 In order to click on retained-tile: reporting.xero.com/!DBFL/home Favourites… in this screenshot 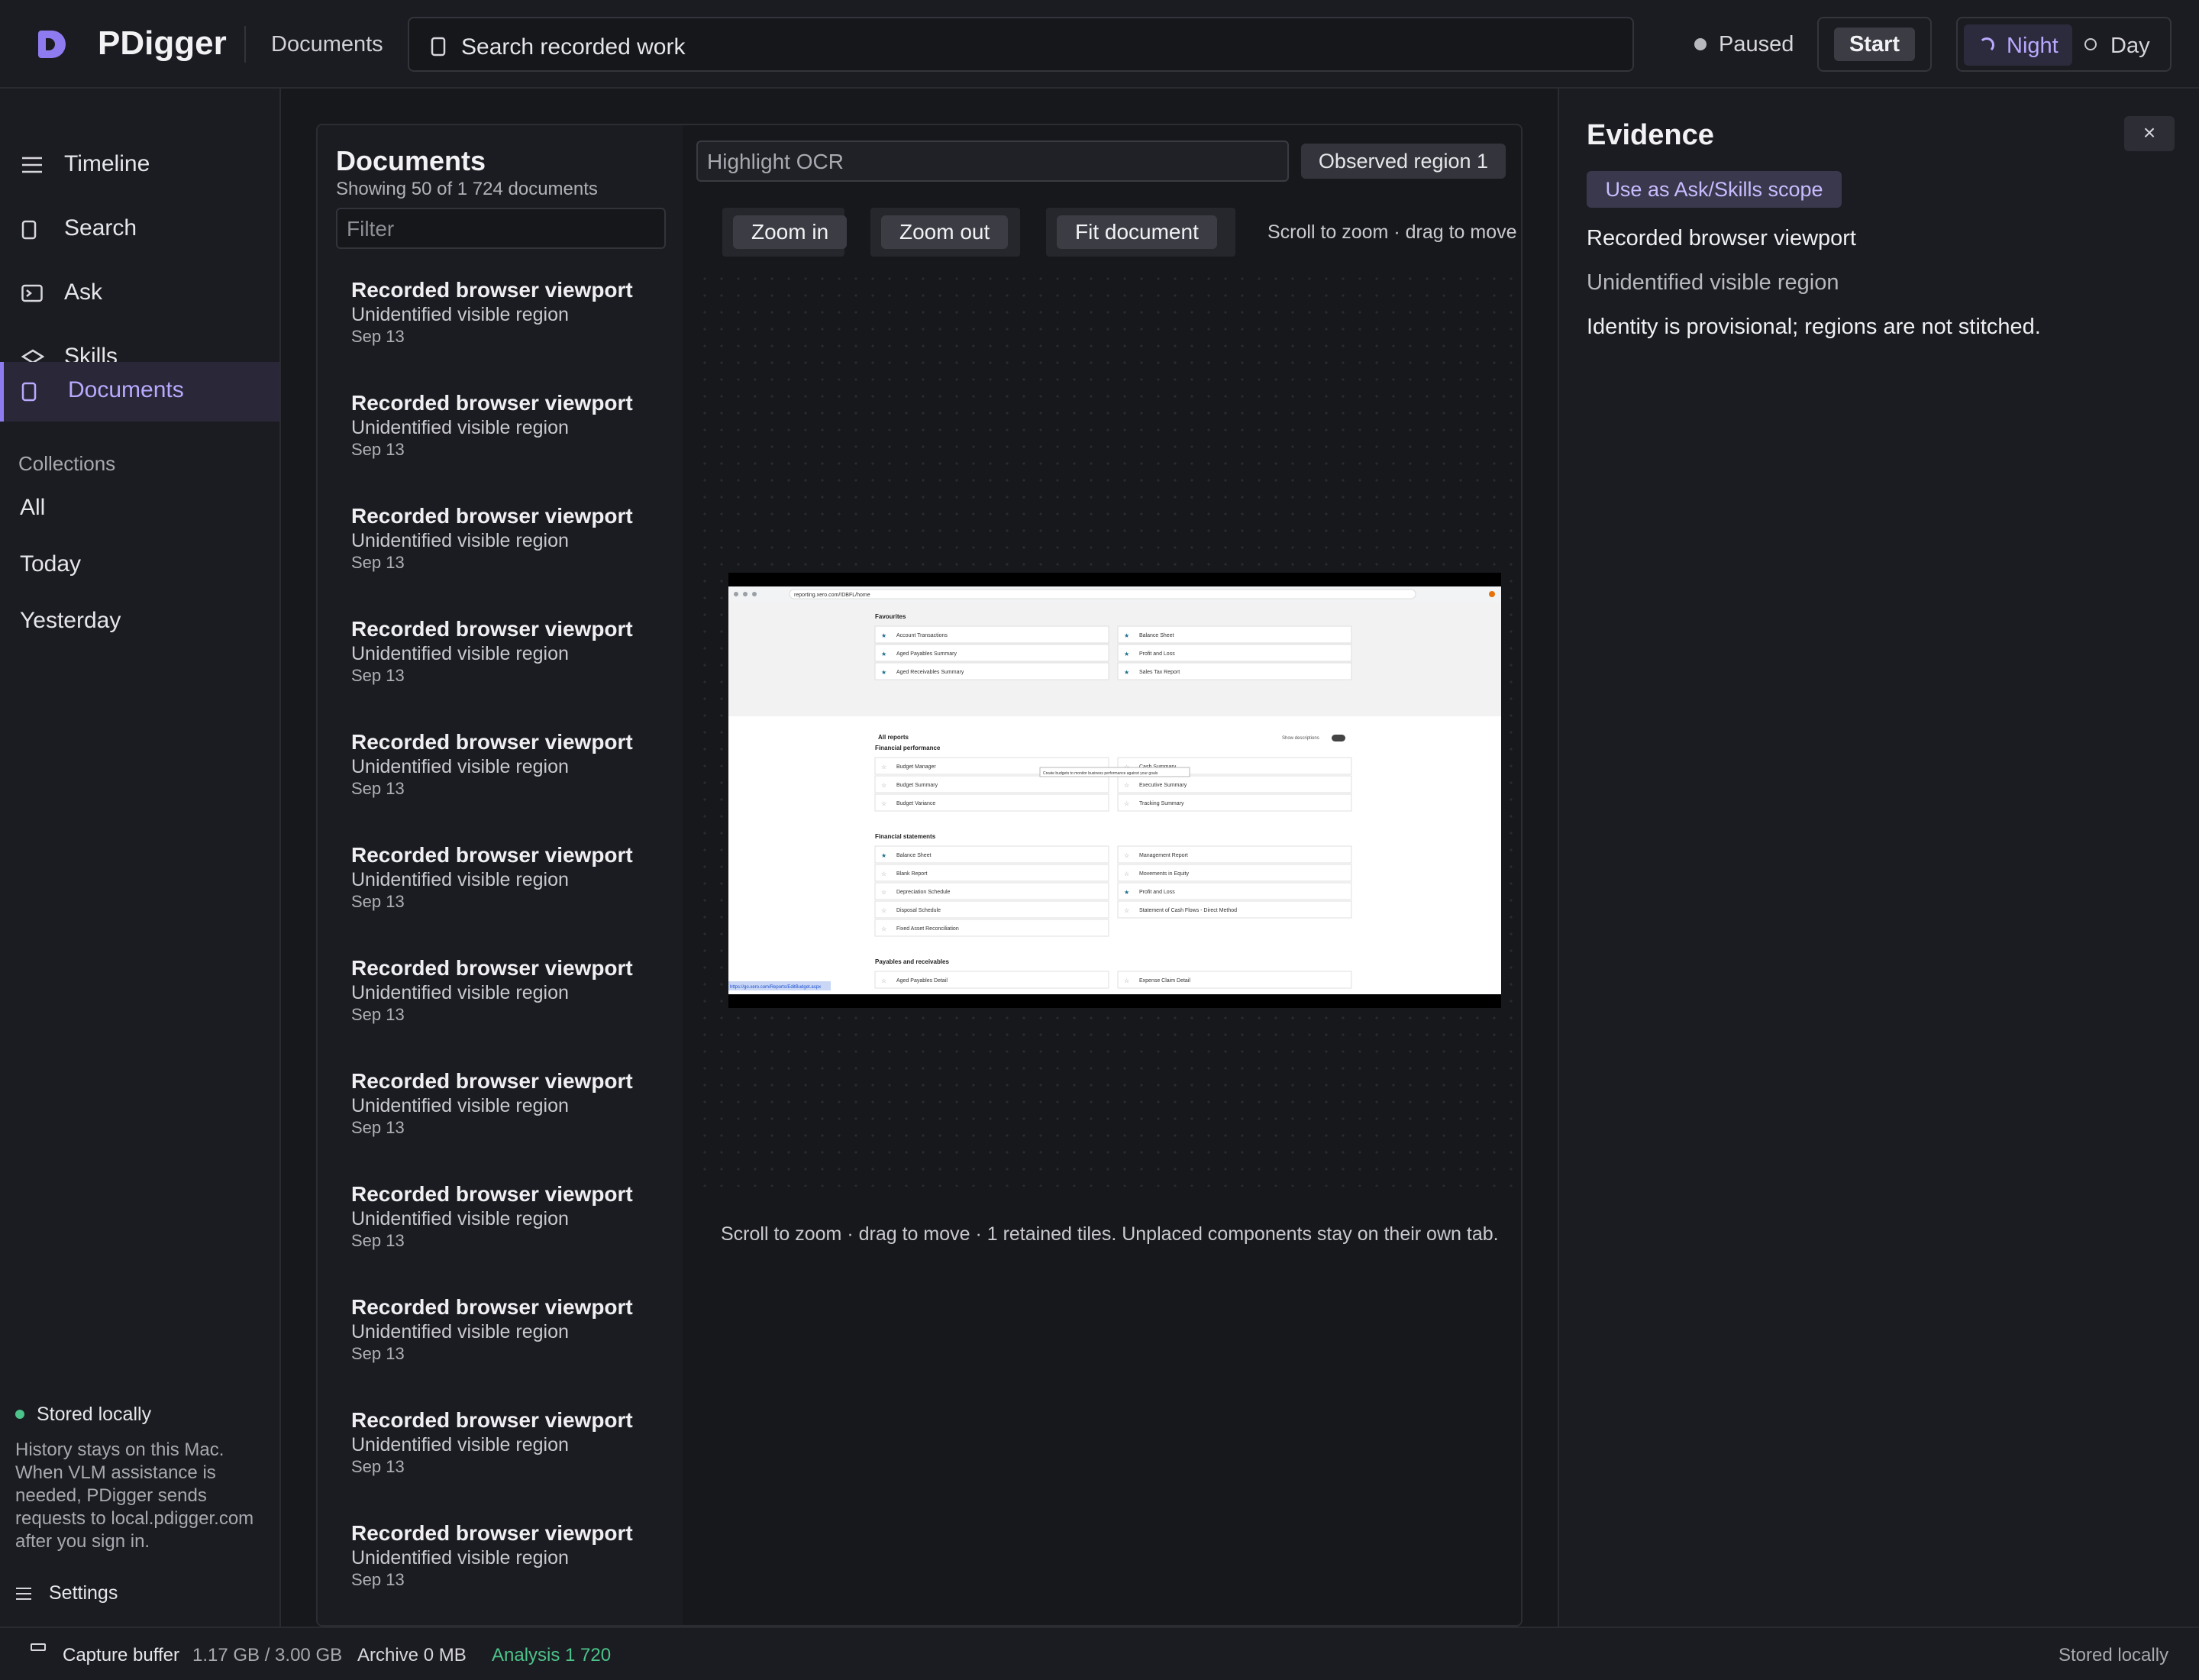, I will do `click(1114, 790)`.